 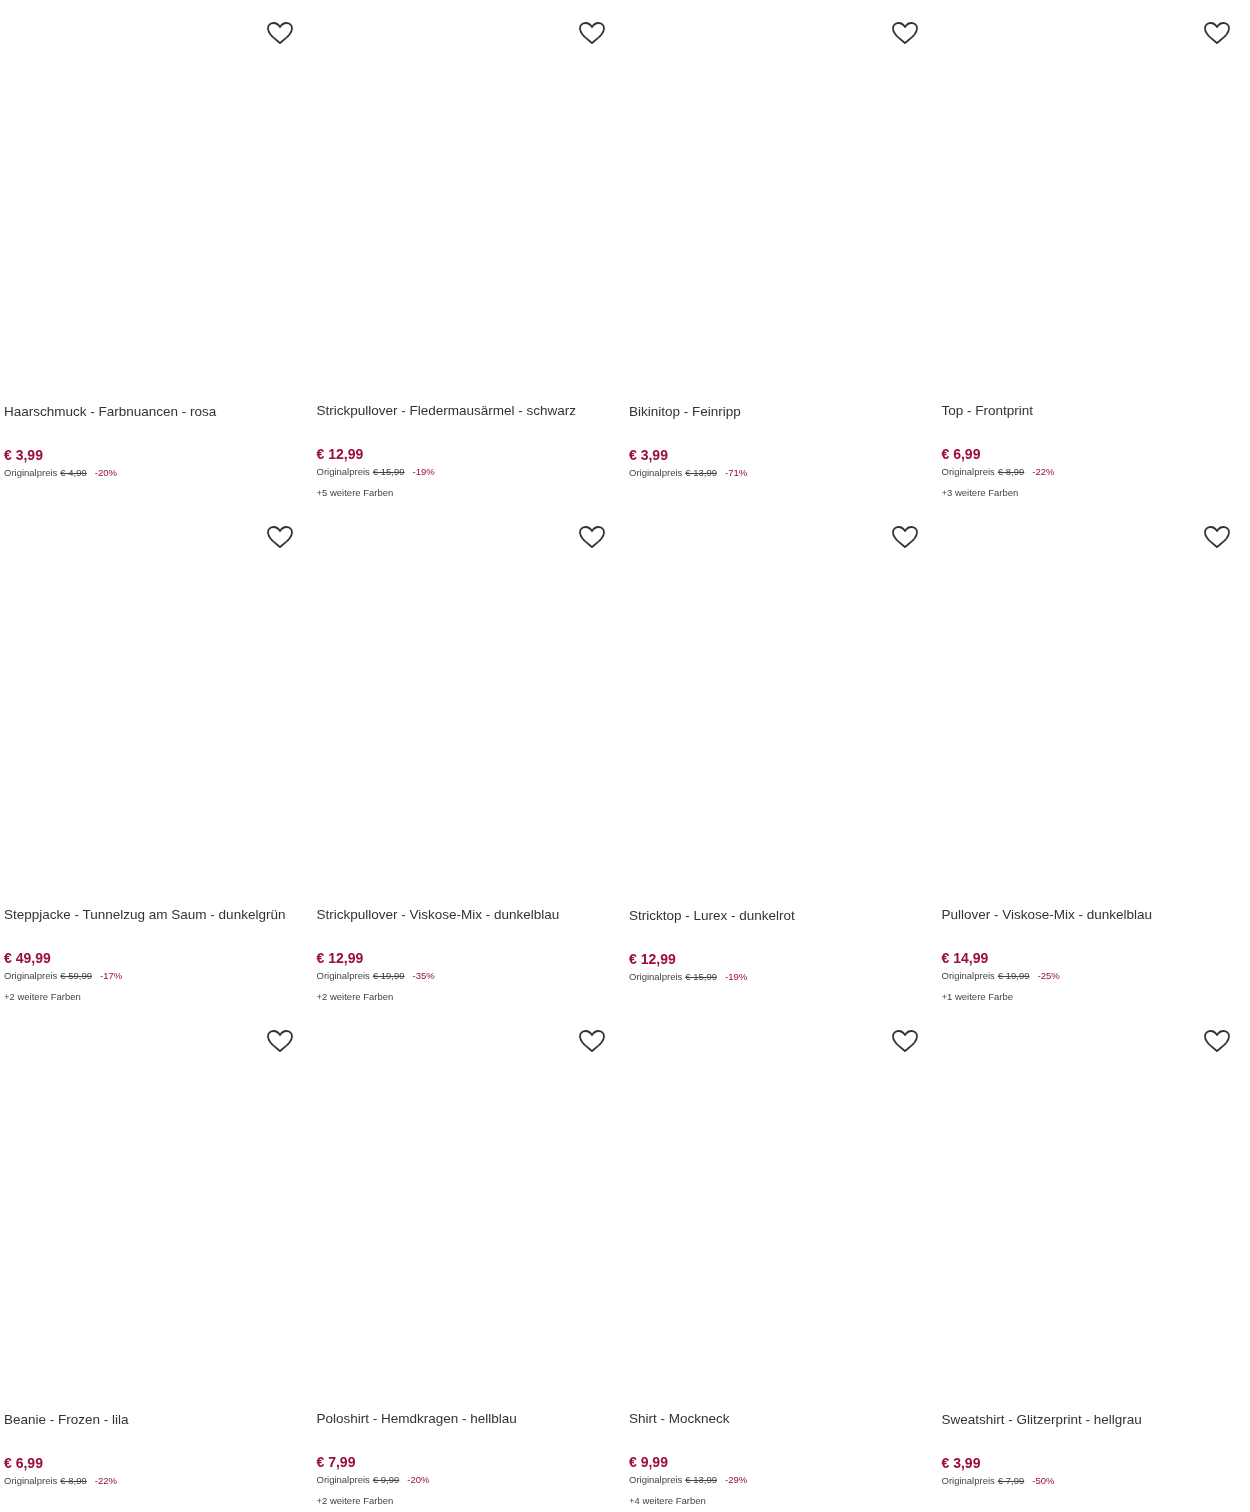 What do you see at coordinates (468, 915) in the screenshot?
I see `product-title: Strickpullover - Viskose-Mix - dunkelblau` at bounding box center [468, 915].